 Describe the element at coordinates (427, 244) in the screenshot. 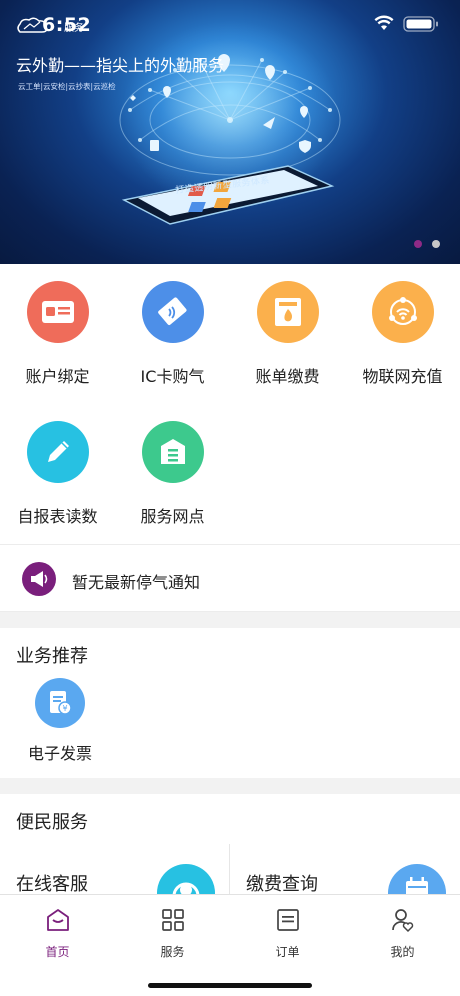

I see `carousel-indicator` at that location.